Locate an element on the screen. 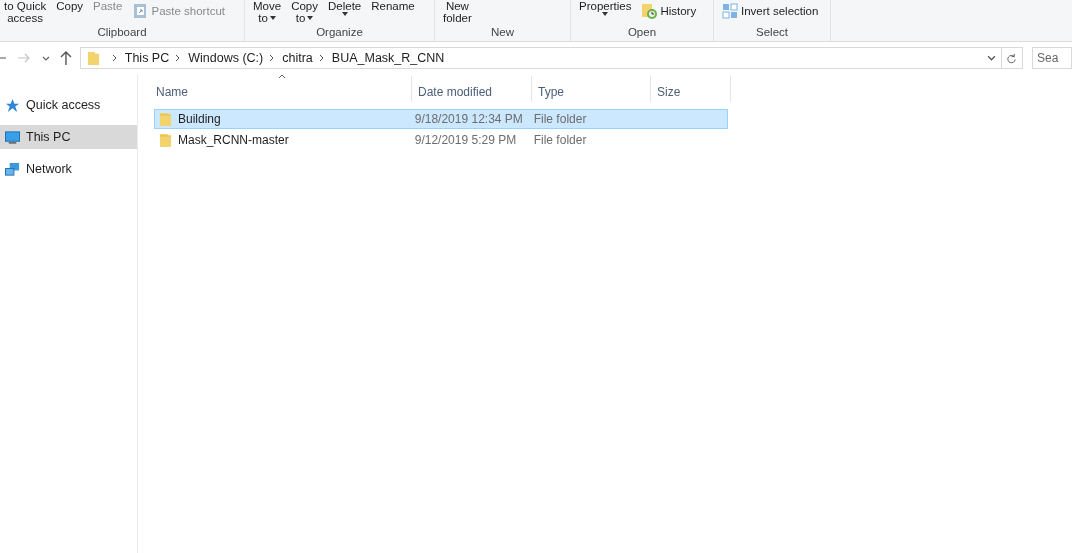  ribbon-group-label: Clipboard is located at coordinates (122, 32).